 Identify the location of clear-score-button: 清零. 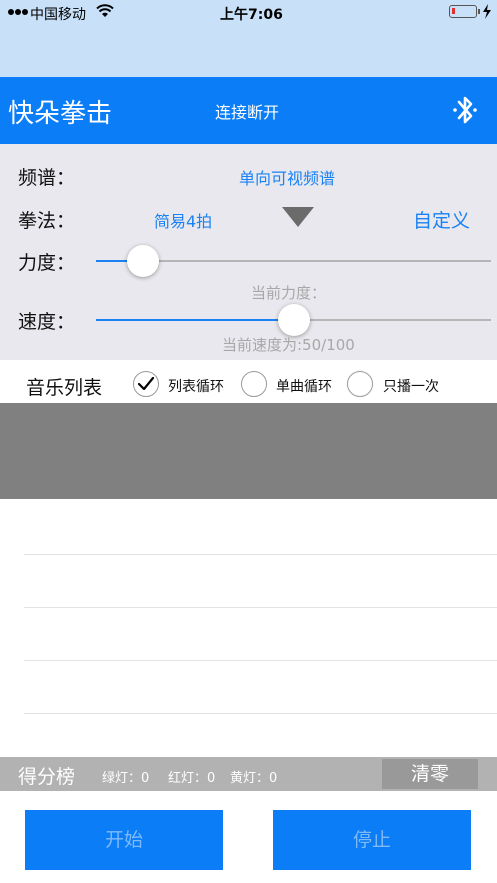
(430, 774).